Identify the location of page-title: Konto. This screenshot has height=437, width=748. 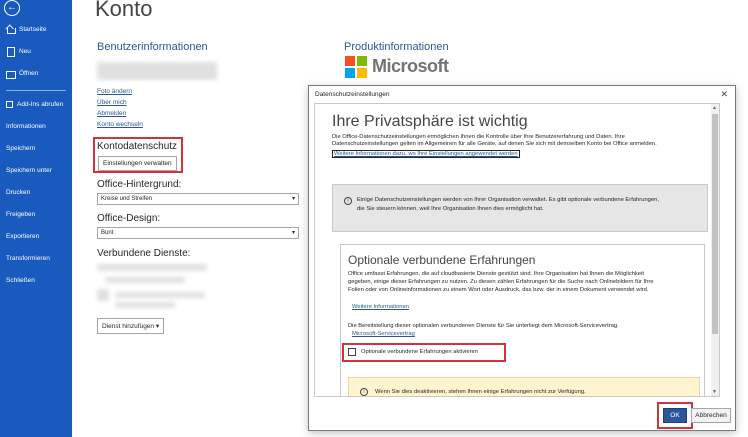
(124, 10).